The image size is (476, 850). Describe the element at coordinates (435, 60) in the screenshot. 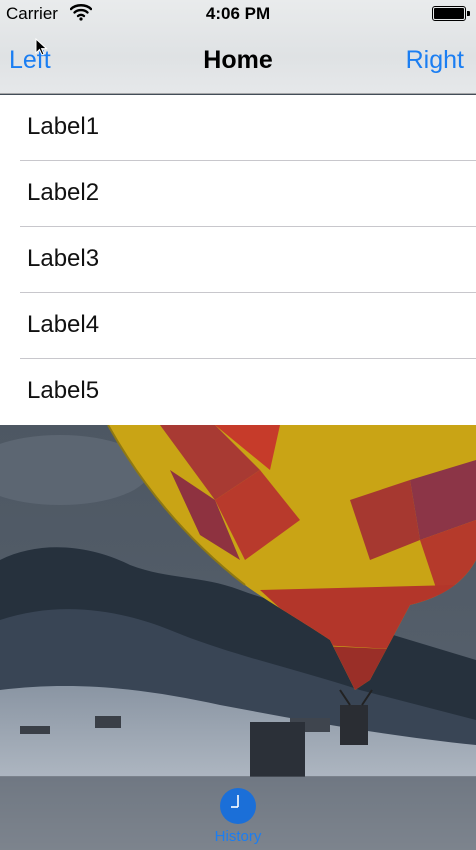

I see `right-button: Right` at that location.